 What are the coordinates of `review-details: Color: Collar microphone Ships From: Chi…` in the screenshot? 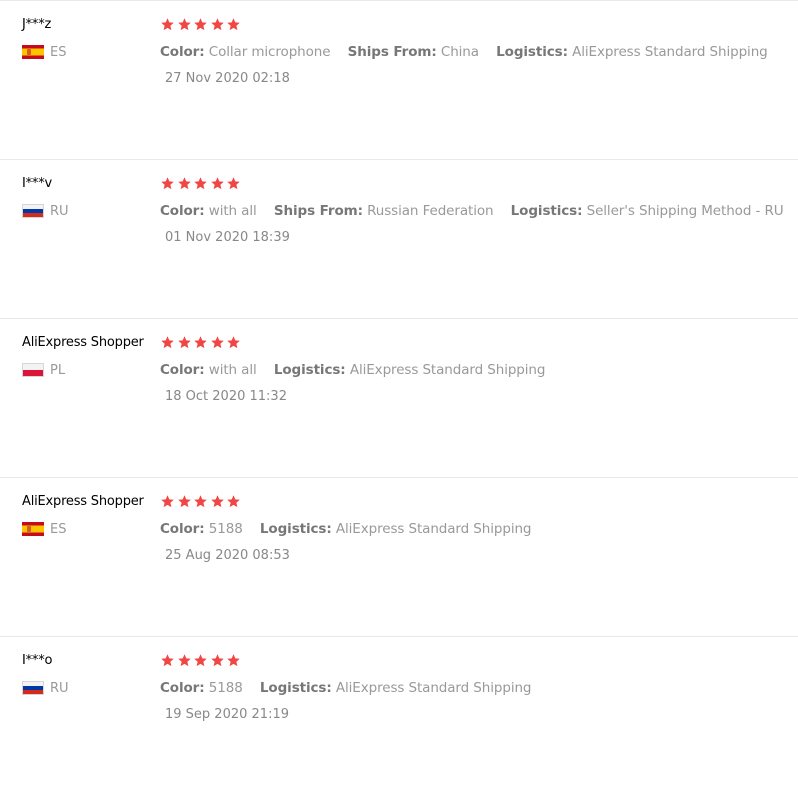 It's located at (470, 52).